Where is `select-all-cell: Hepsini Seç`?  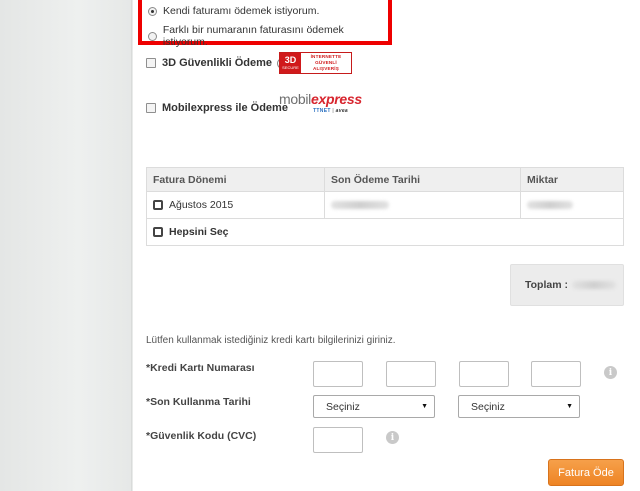 select-all-cell: Hepsini Seç is located at coordinates (385, 232).